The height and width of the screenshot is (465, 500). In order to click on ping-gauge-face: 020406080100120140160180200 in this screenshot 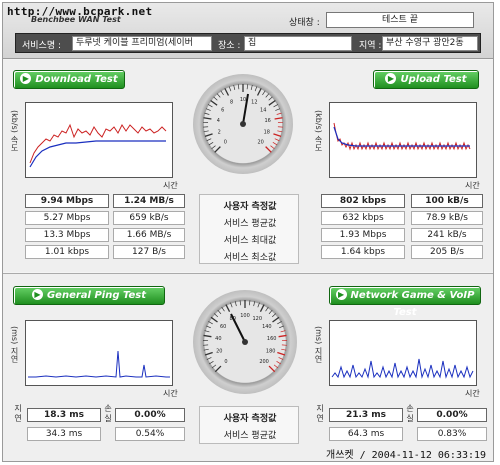, I will do `click(245, 336)`.